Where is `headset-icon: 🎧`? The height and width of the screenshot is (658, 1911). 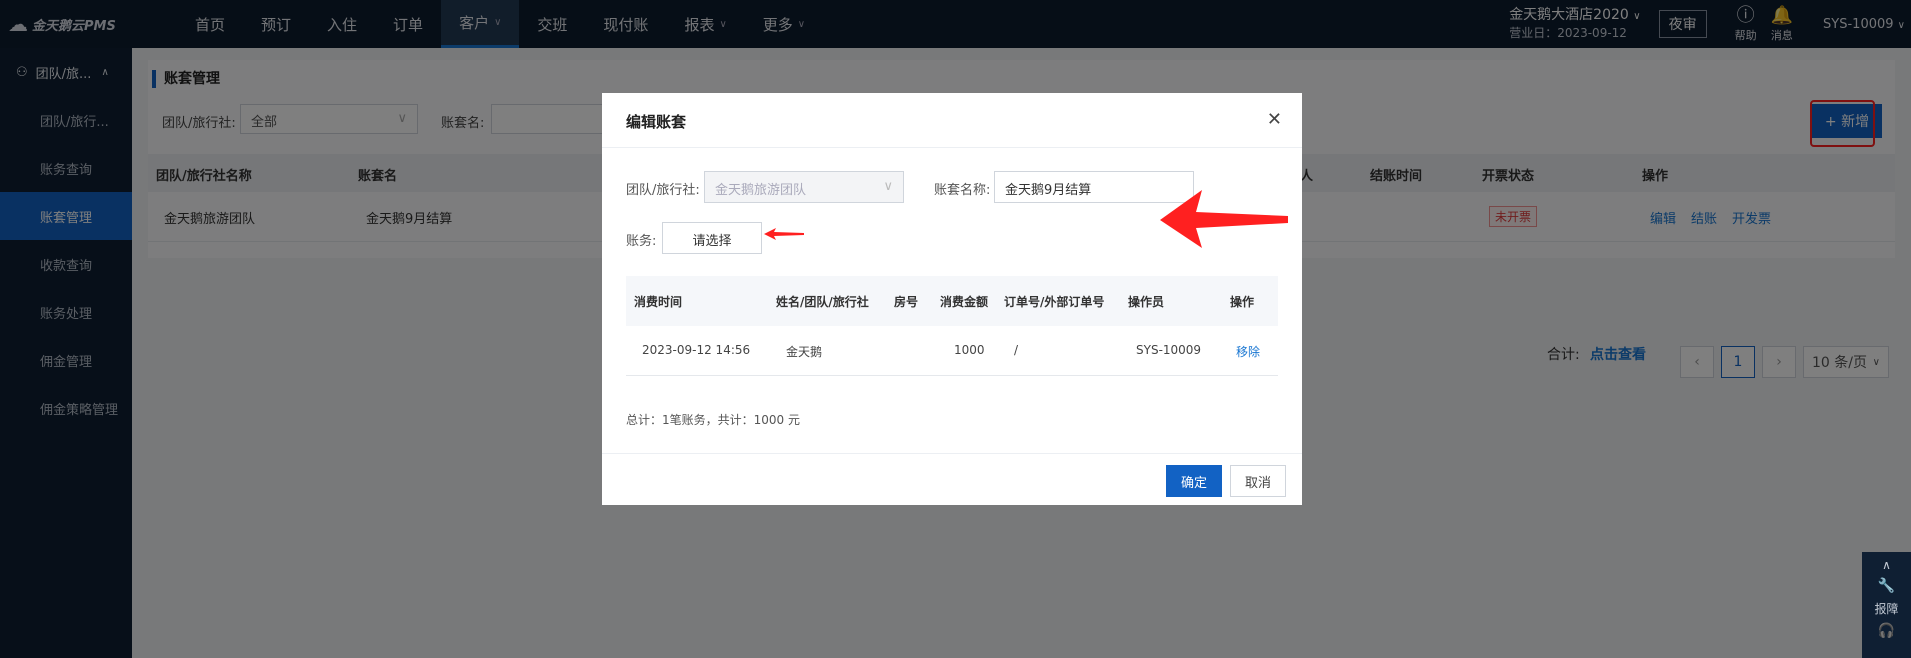
headset-icon: 🎧 is located at coordinates (1886, 631).